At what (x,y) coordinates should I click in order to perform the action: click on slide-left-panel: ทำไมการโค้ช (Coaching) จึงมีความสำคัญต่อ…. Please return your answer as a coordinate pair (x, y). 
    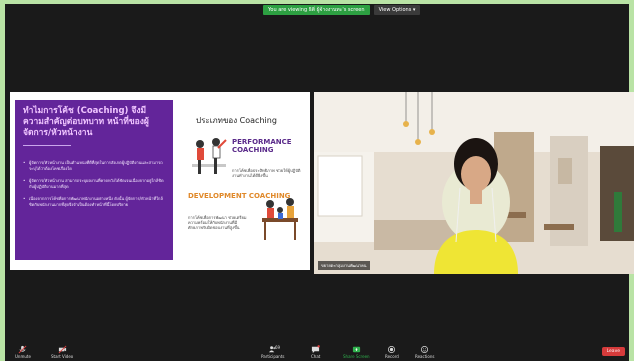
    Looking at the image, I should click on (94, 180).